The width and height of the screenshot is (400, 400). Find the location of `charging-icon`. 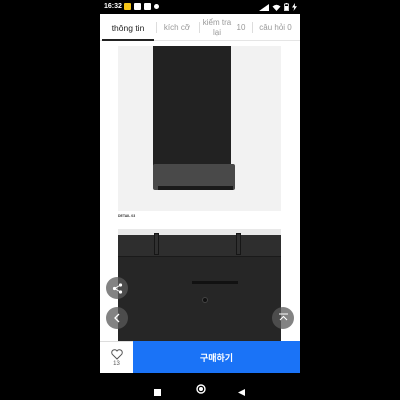

charging-icon is located at coordinates (294, 8).